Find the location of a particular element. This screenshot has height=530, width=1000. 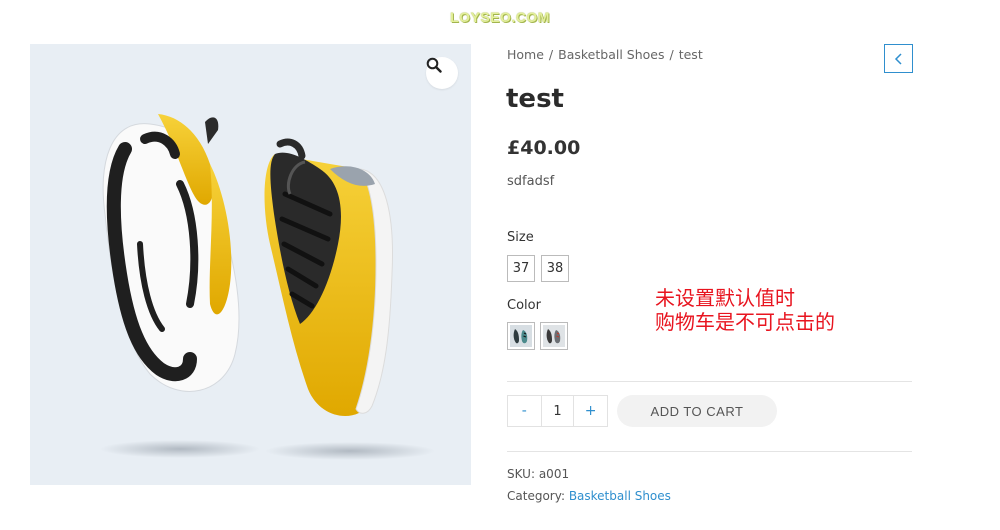

product-category: Category: Basketball Shoes is located at coordinates (589, 496).